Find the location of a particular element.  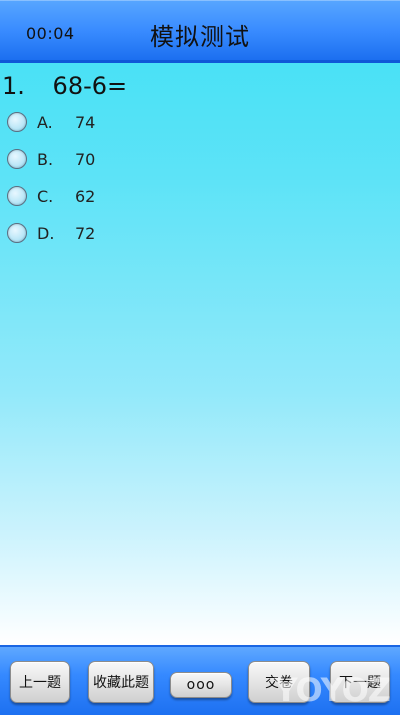

header-bar: 00:04 模拟测试 is located at coordinates (200, 31).